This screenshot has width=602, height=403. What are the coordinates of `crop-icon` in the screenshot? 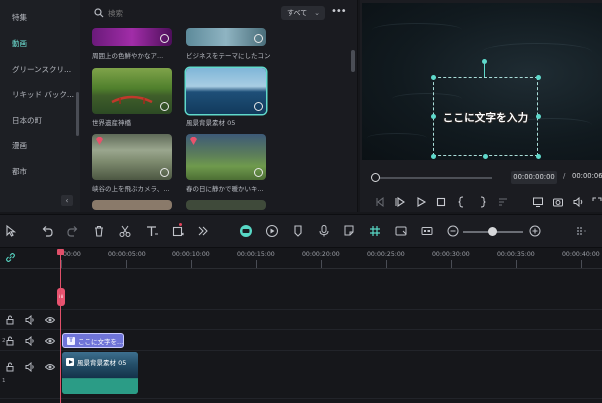 It's located at (178, 231).